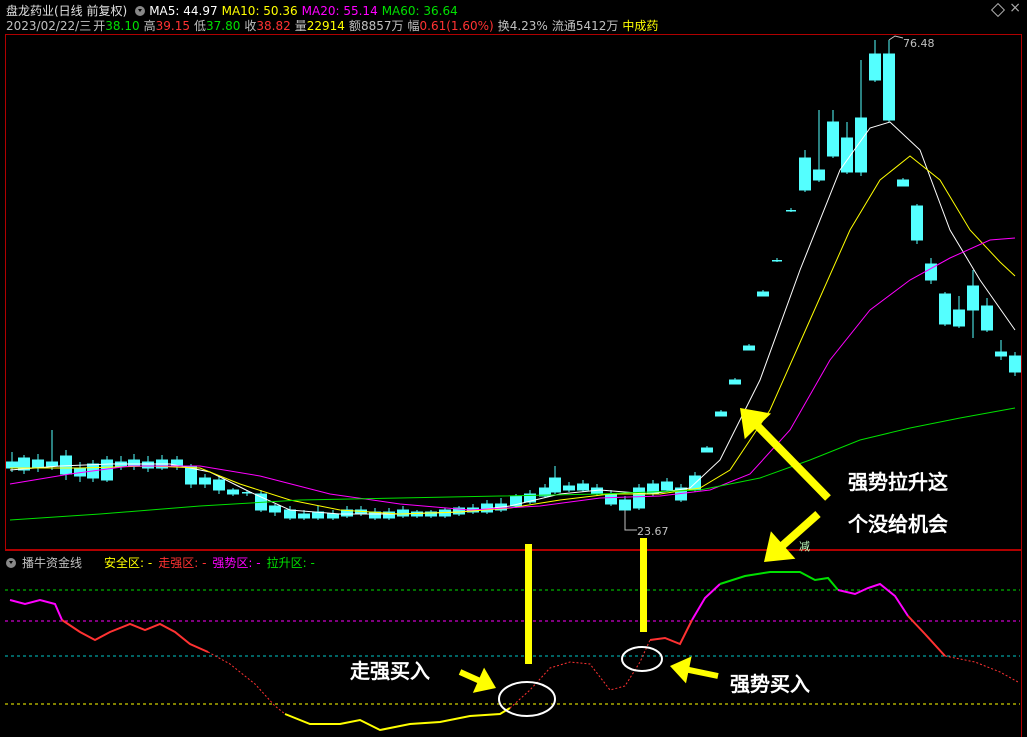  Describe the element at coordinates (898, 524) in the screenshot. I see `callout-main-line2: 个没给机会` at that location.